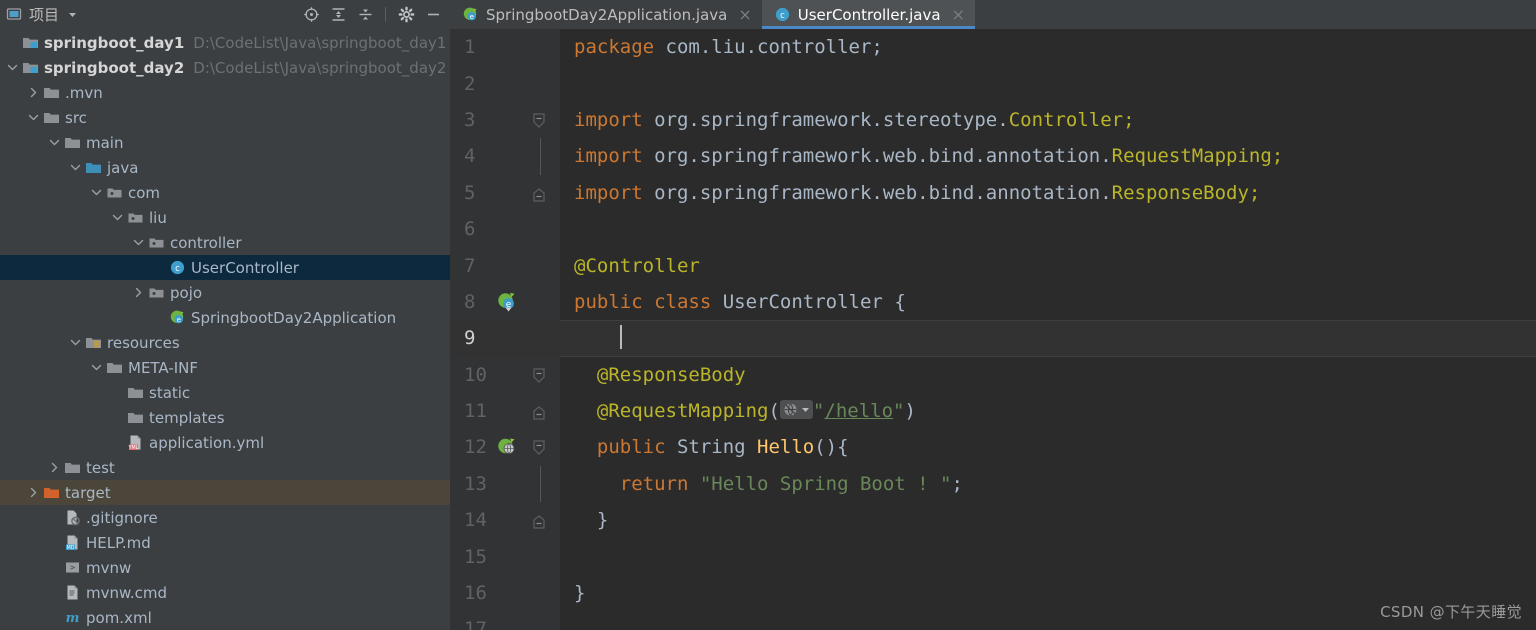 The height and width of the screenshot is (630, 1536). Describe the element at coordinates (505, 120) in the screenshot. I see `gutter-line-3: 3` at that location.